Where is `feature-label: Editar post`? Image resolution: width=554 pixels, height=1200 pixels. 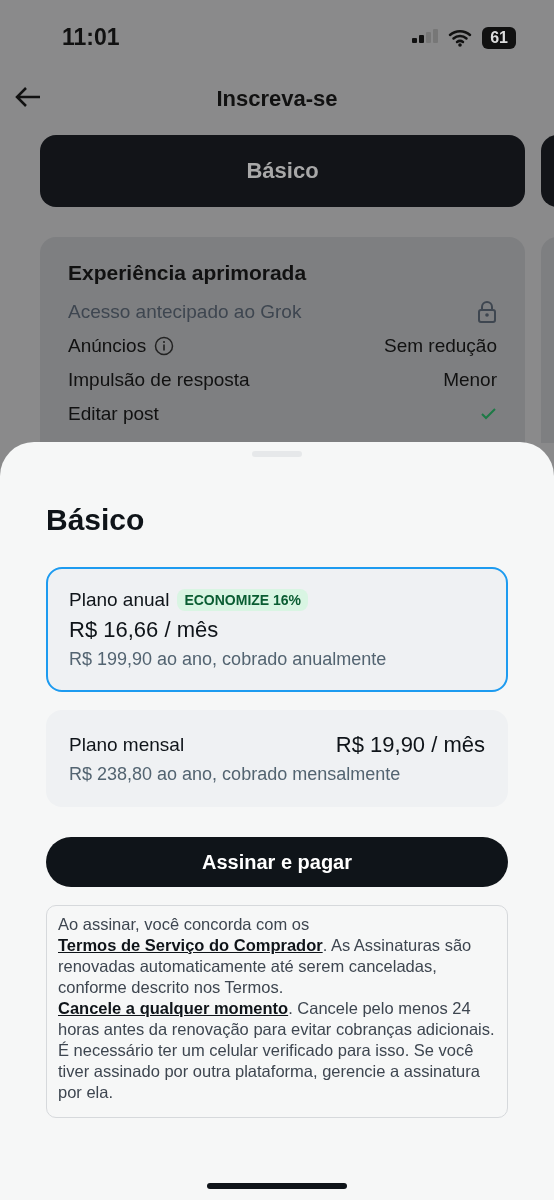
feature-label: Editar post is located at coordinates (113, 414).